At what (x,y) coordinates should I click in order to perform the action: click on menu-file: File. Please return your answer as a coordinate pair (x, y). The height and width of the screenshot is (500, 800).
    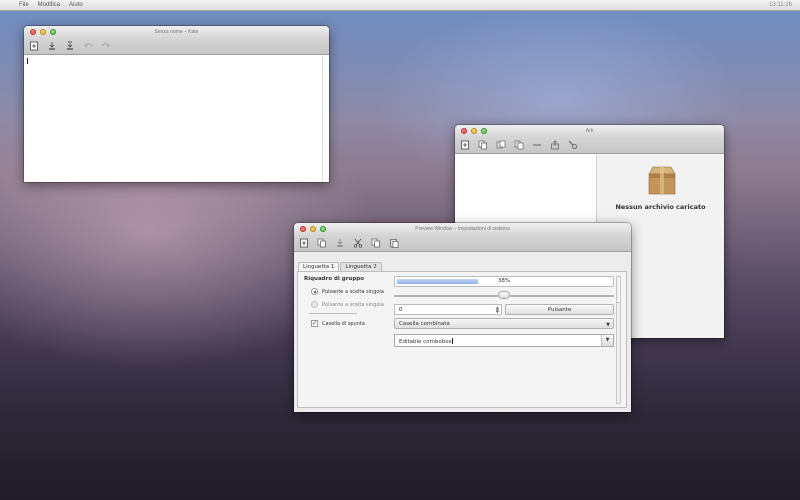
    Looking at the image, I should click on (24, 5).